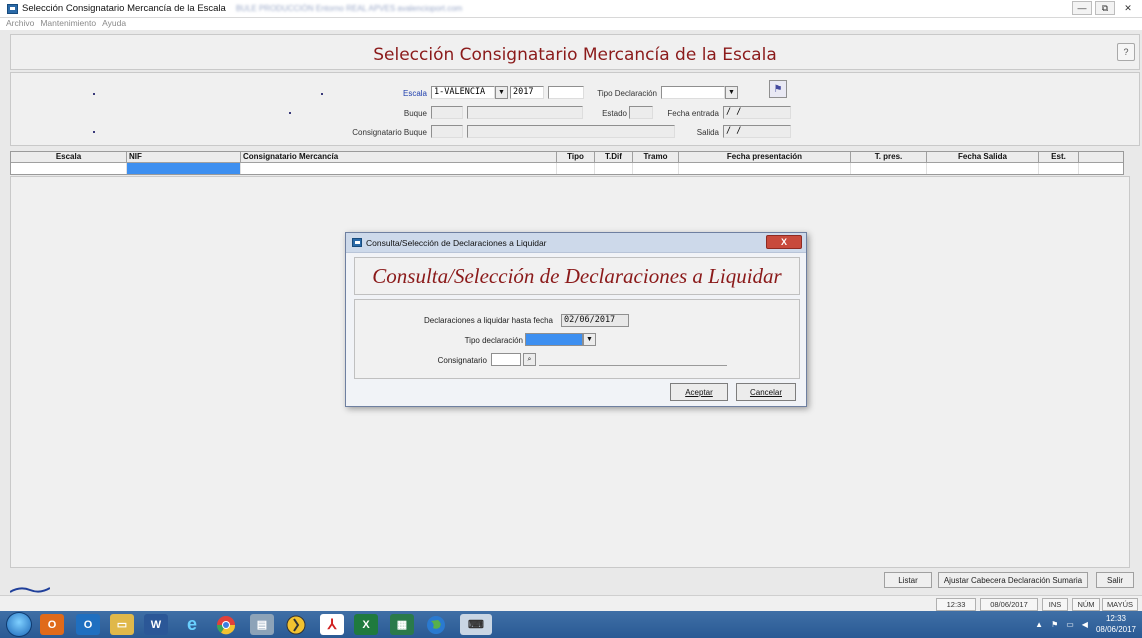  Describe the element at coordinates (1115, 580) in the screenshot. I see `salir-button: Salir` at that location.